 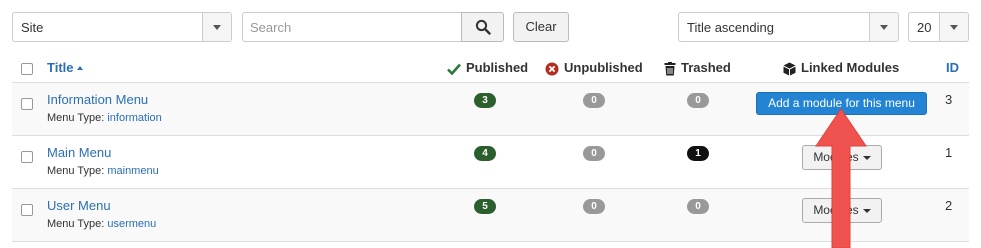 I want to click on search-icon, so click(x=483, y=27).